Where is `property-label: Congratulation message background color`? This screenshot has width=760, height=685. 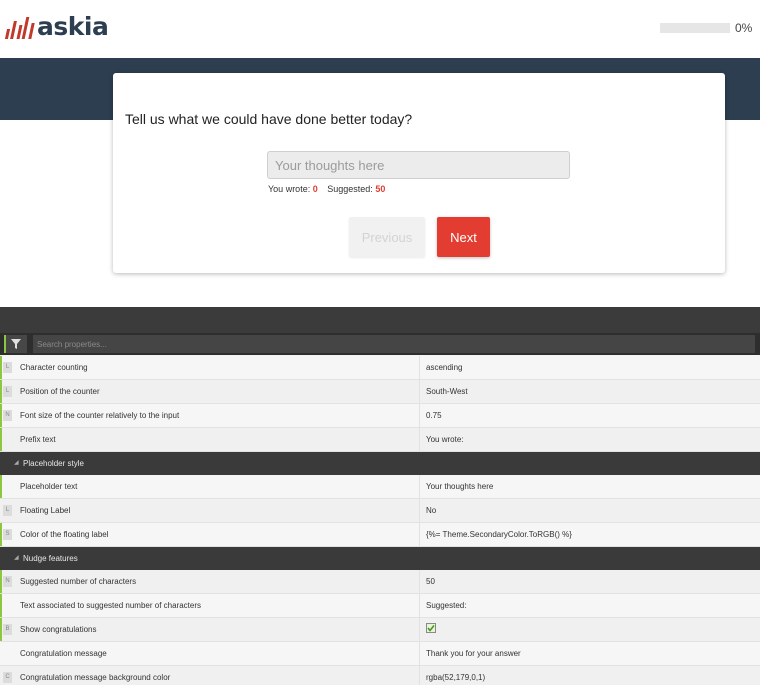 property-label: Congratulation message background color is located at coordinates (95, 677).